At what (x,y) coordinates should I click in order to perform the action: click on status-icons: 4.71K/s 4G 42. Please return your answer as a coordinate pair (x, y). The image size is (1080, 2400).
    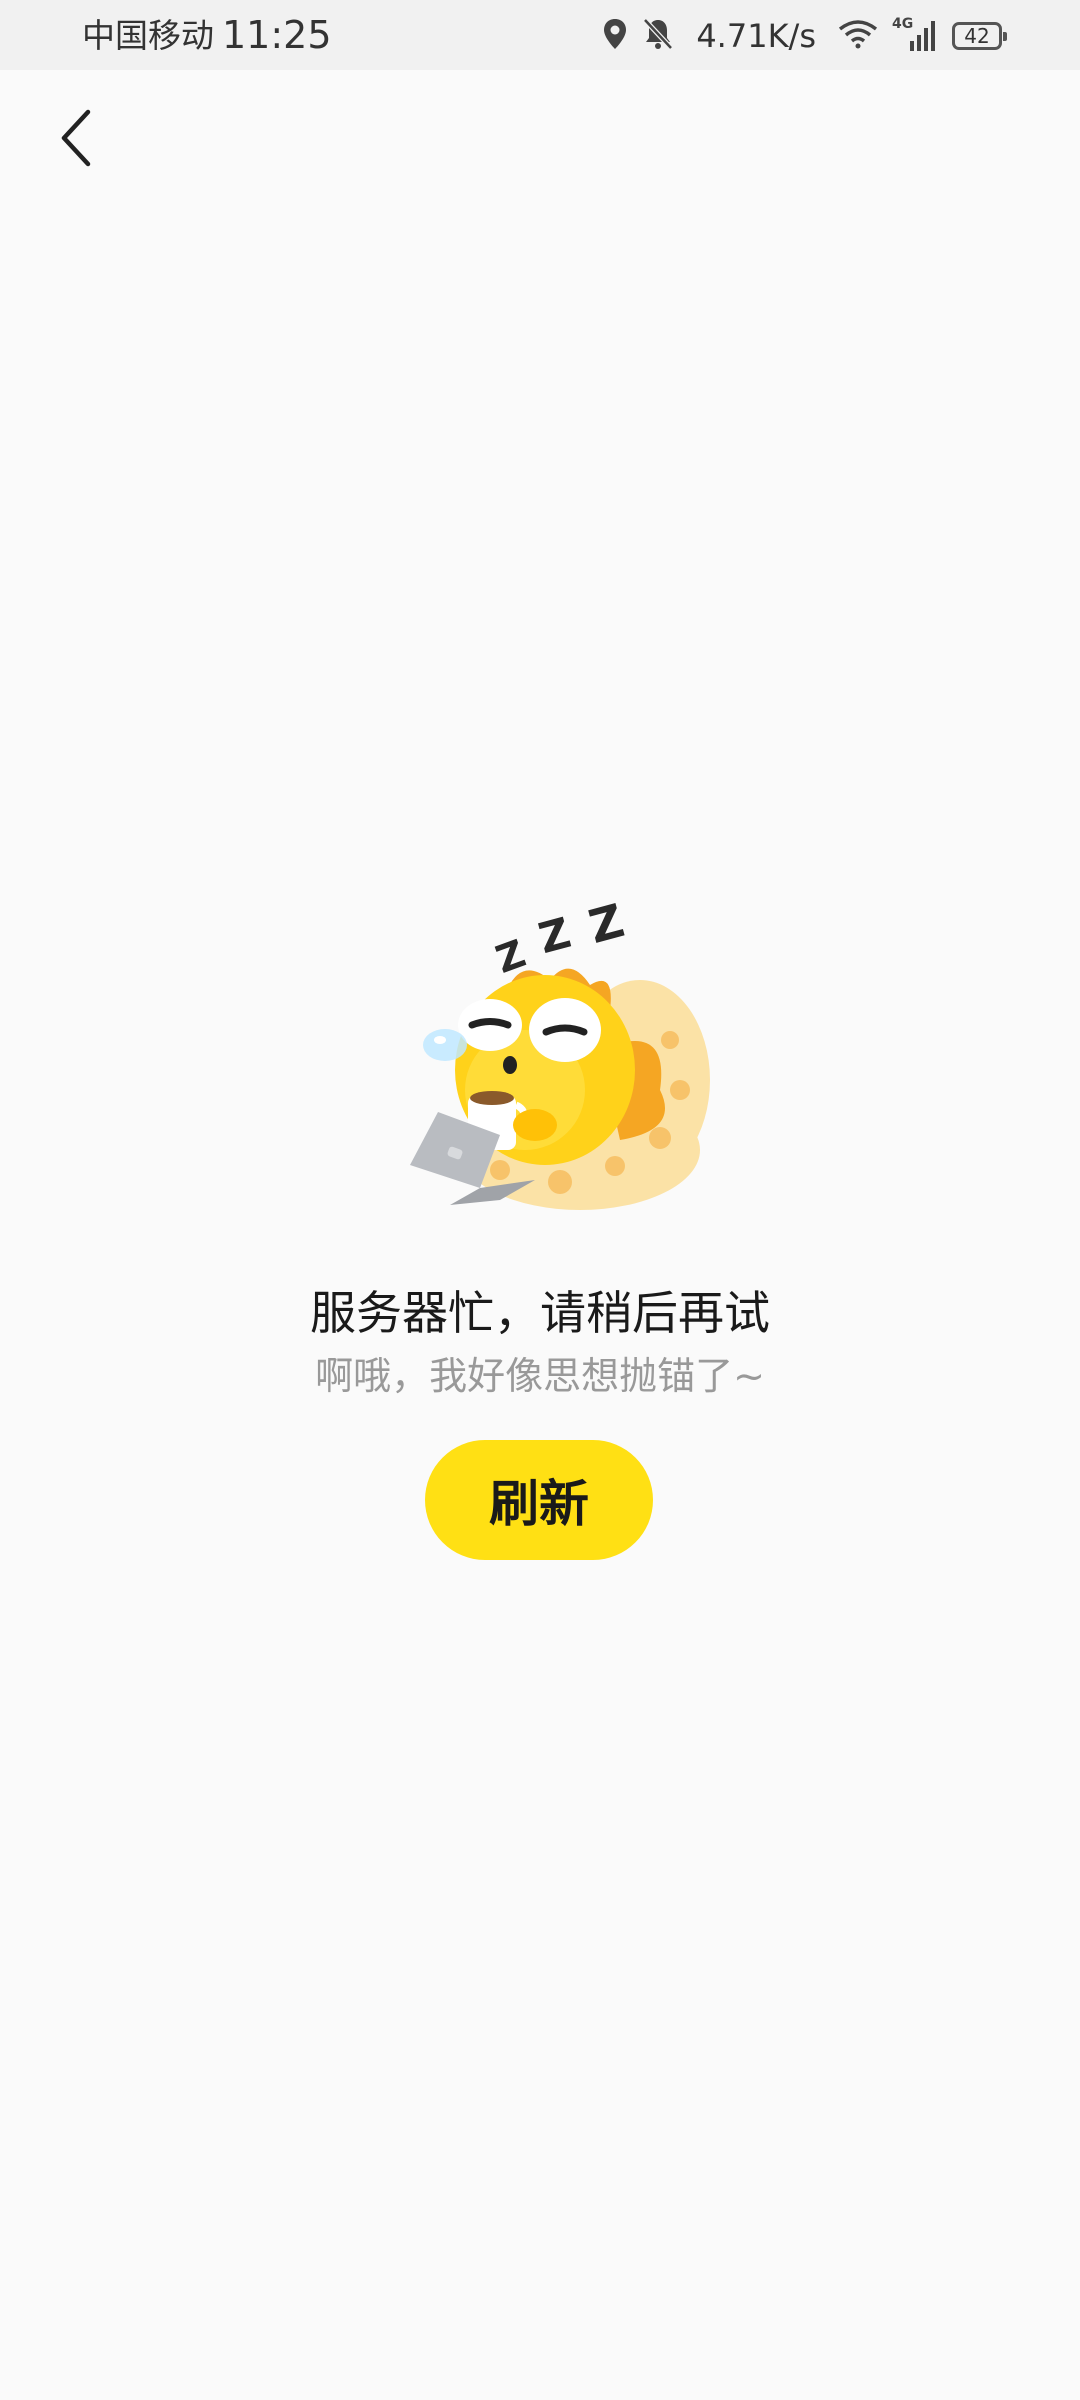
    Looking at the image, I should click on (804, 36).